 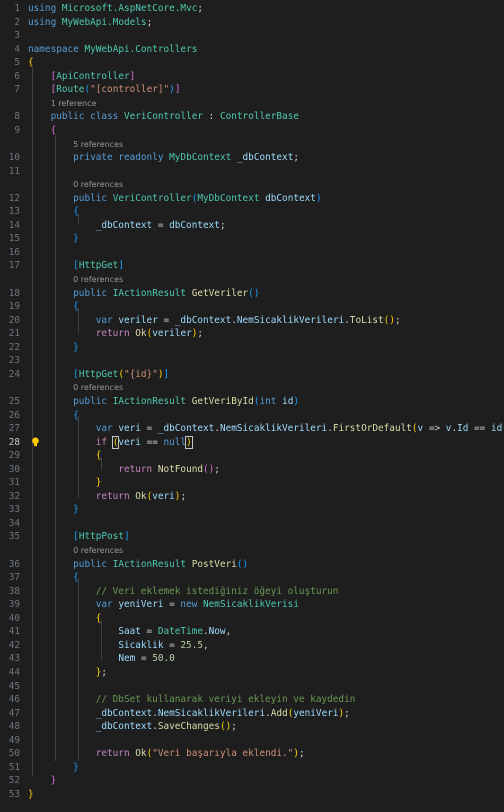 I want to click on code-token: {, so click(x=98, y=618).